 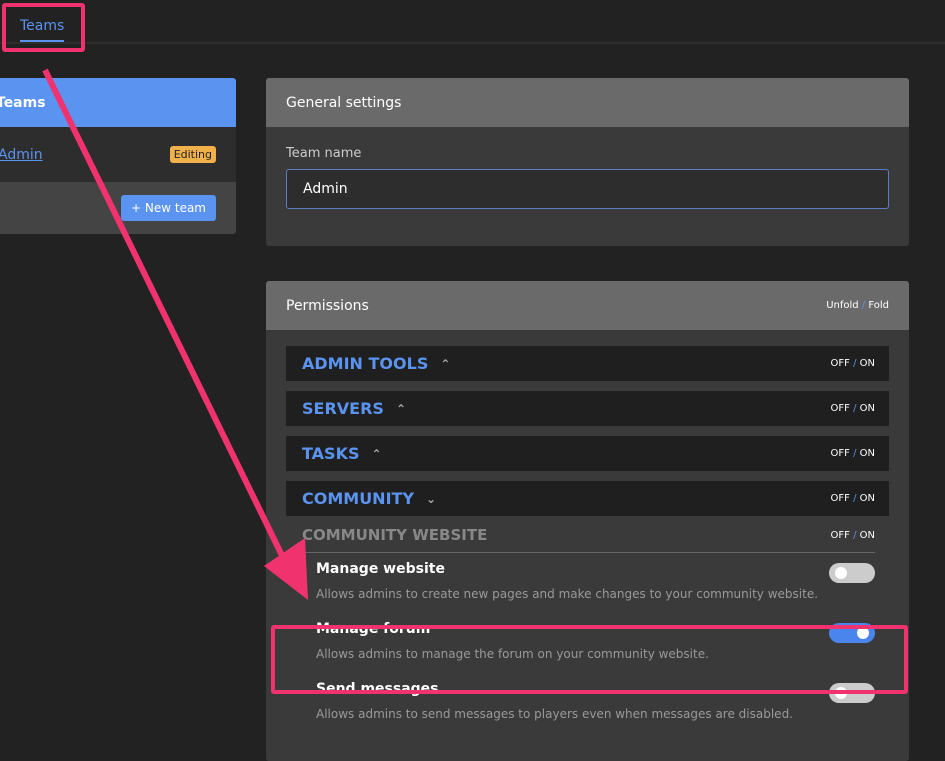 I want to click on unfold-link: Unfold, so click(x=842, y=305).